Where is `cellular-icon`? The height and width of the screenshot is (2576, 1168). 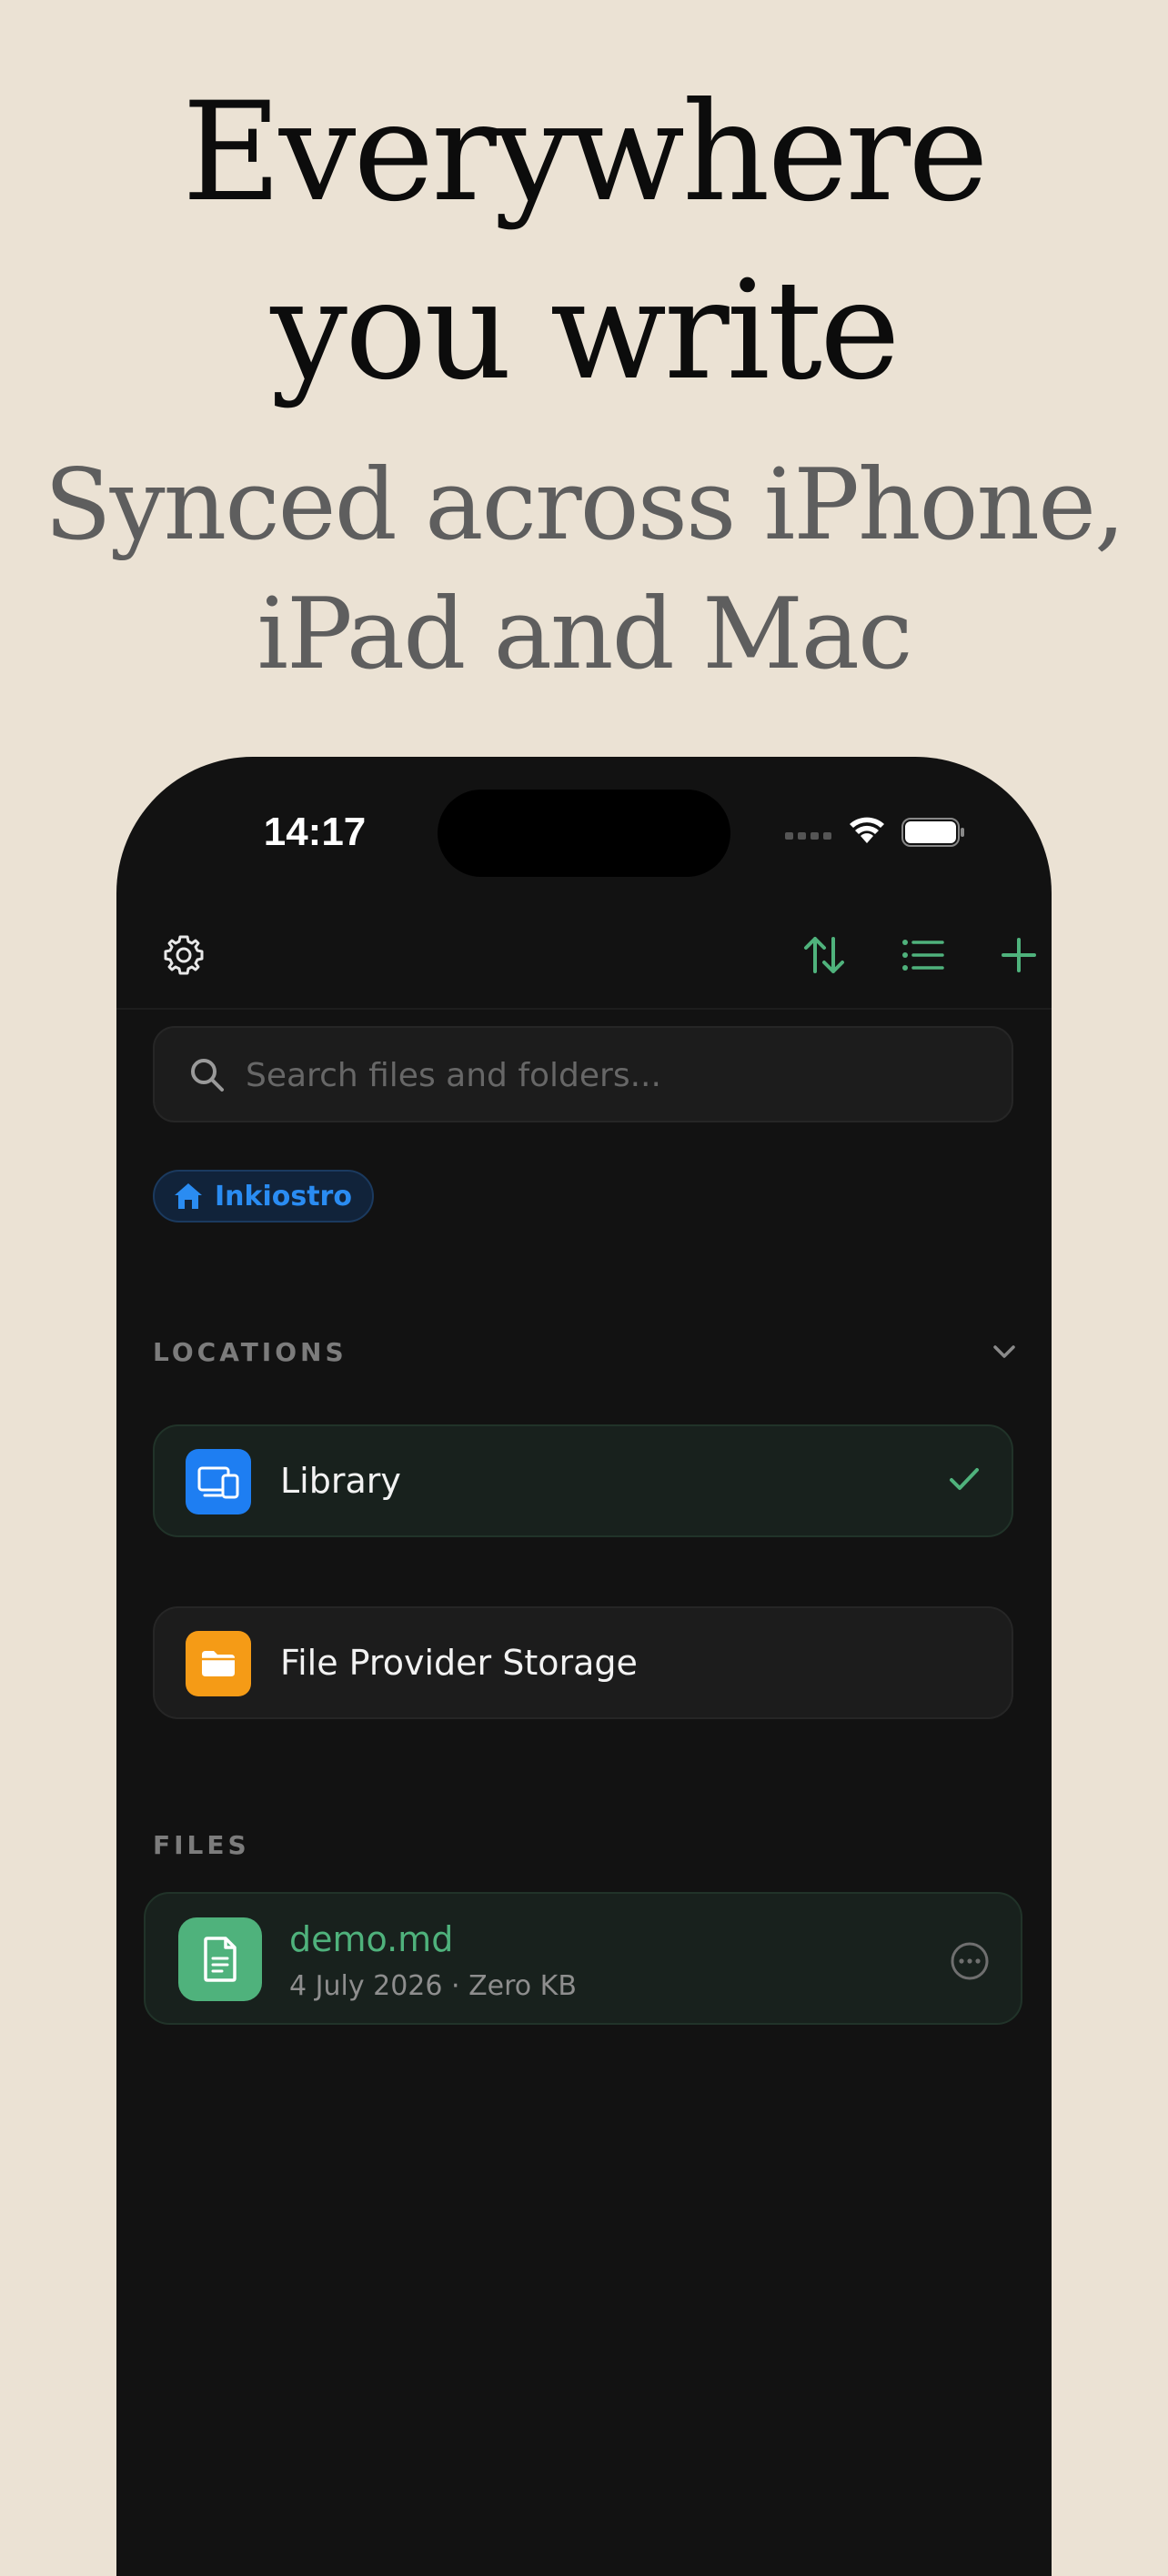
cellular-icon is located at coordinates (808, 836).